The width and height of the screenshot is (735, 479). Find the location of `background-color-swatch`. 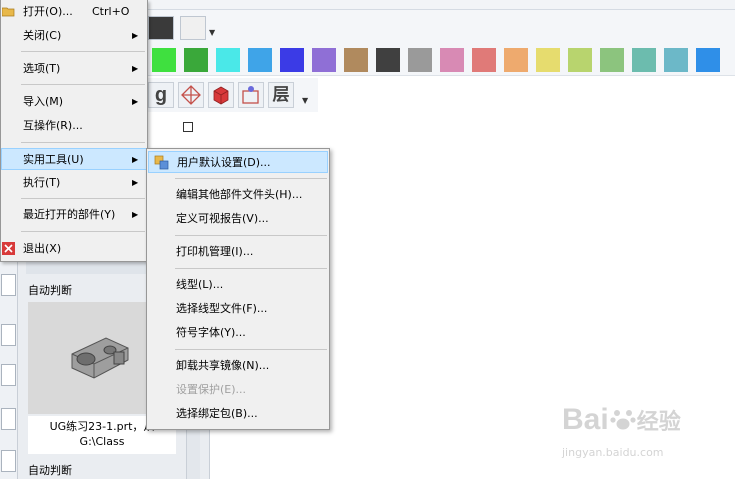

background-color-swatch is located at coordinates (193, 28).